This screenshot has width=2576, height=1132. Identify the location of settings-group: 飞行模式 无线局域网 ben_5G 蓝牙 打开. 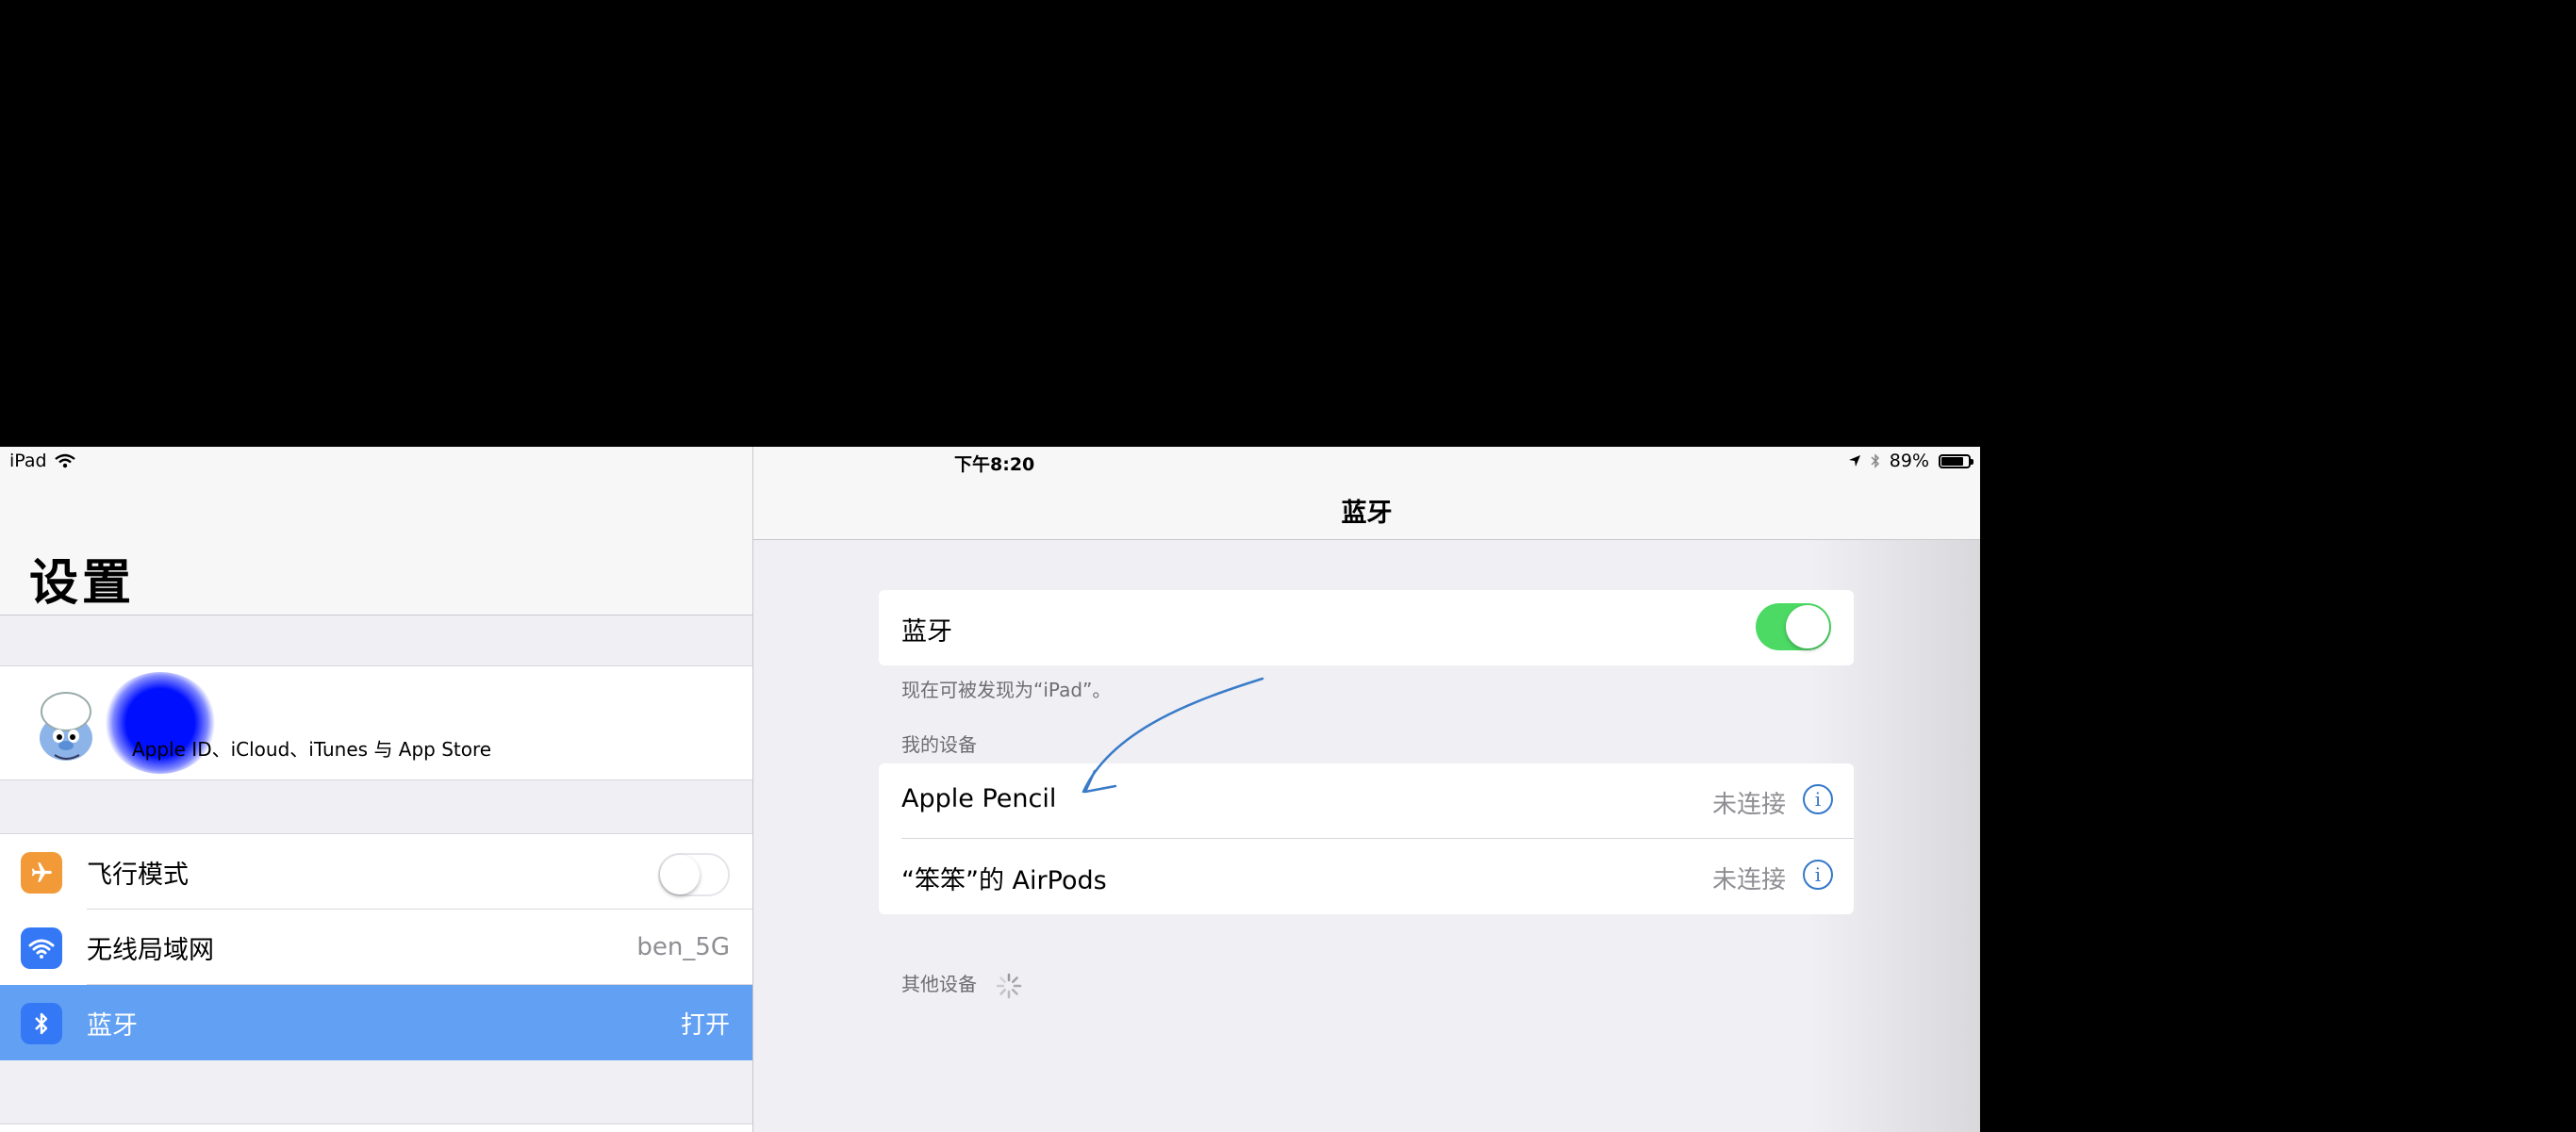
(376, 947).